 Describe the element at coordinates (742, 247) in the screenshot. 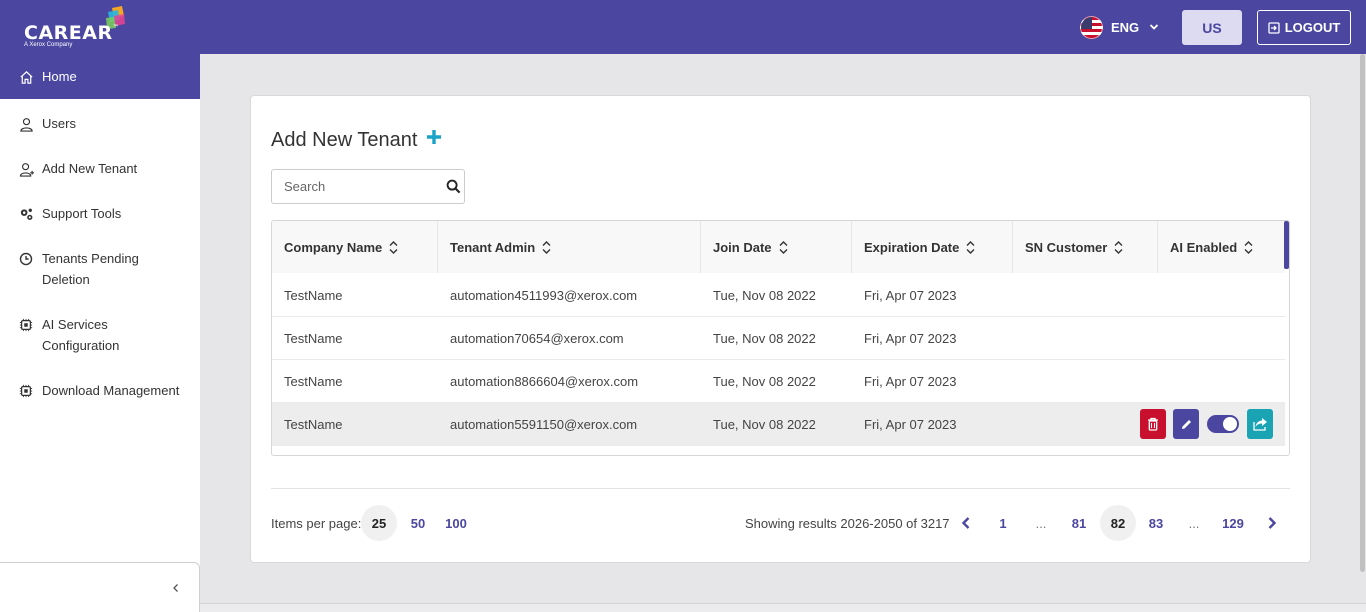

I see `column-header-label: Join Date` at that location.